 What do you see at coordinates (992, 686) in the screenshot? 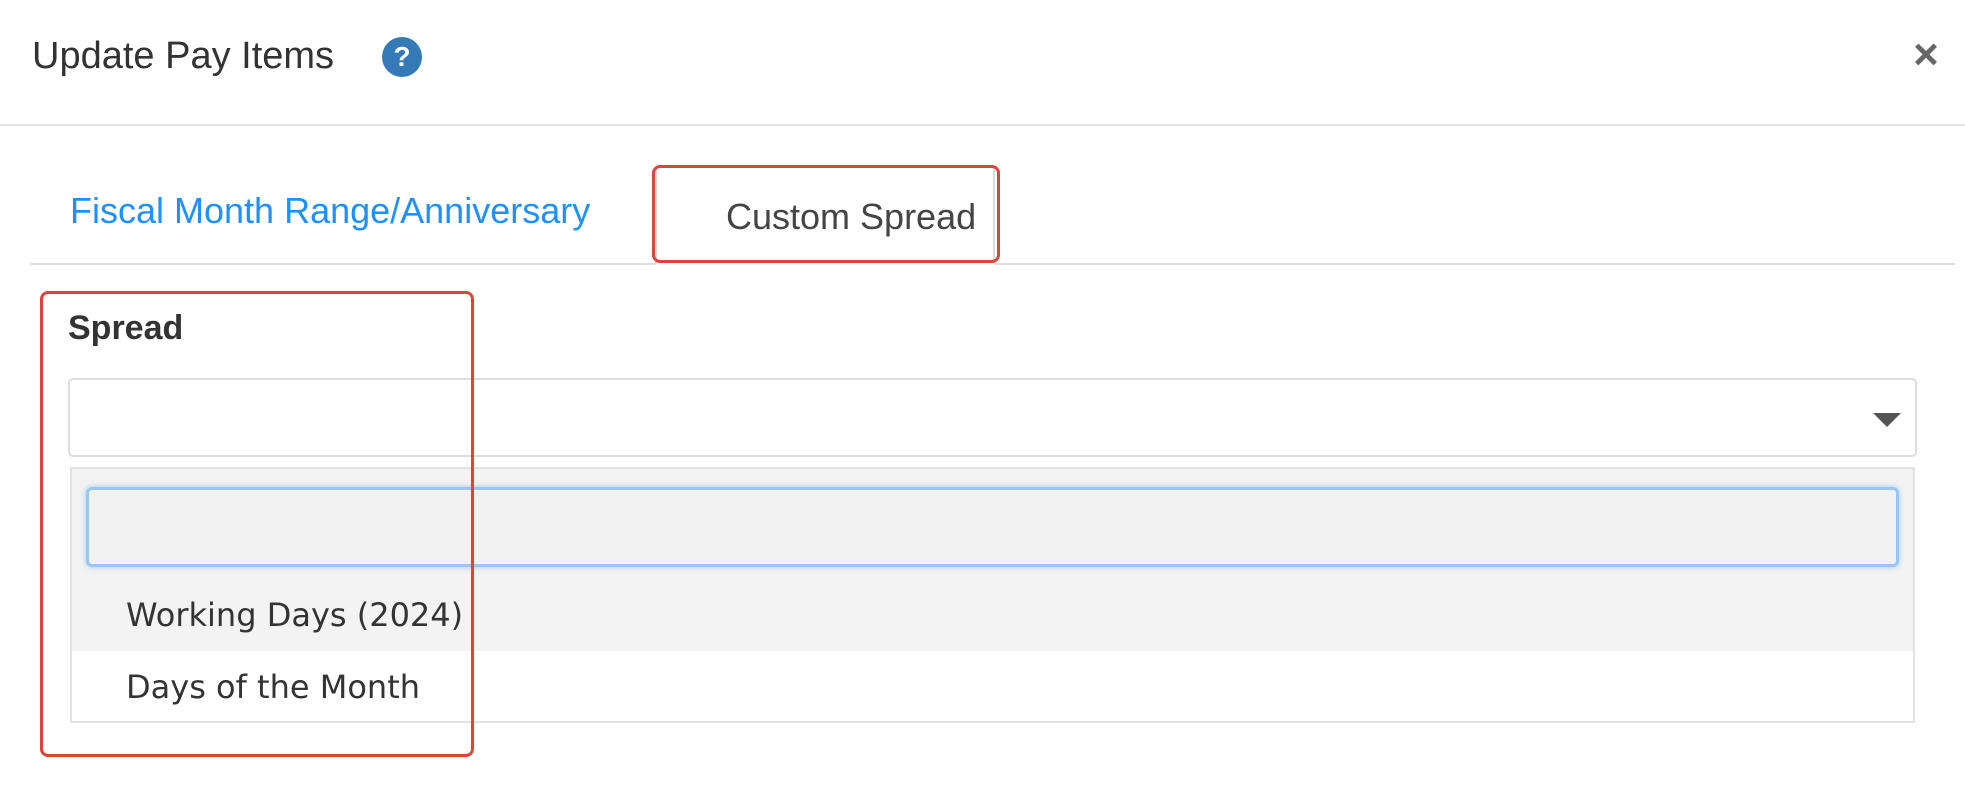
I see `dropdown-option-days-of-month: Days of the Month` at bounding box center [992, 686].